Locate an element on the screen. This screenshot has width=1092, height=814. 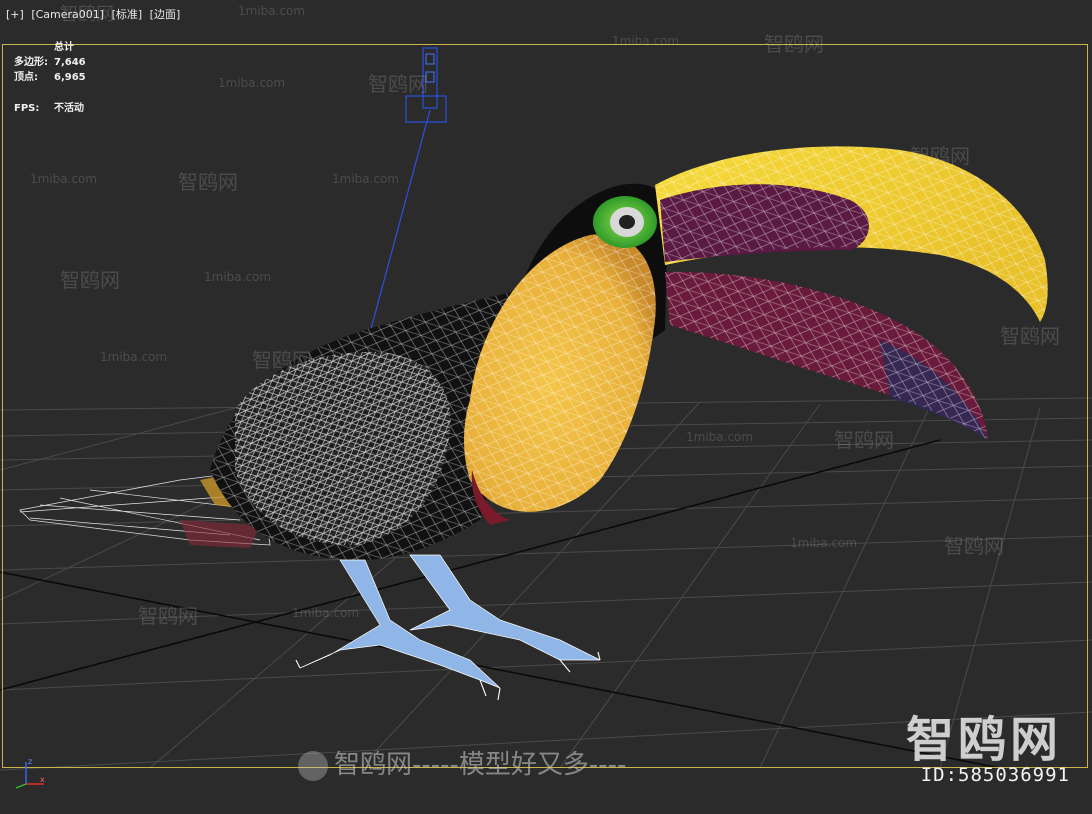
stats-title: 总计 is located at coordinates (64, 47).